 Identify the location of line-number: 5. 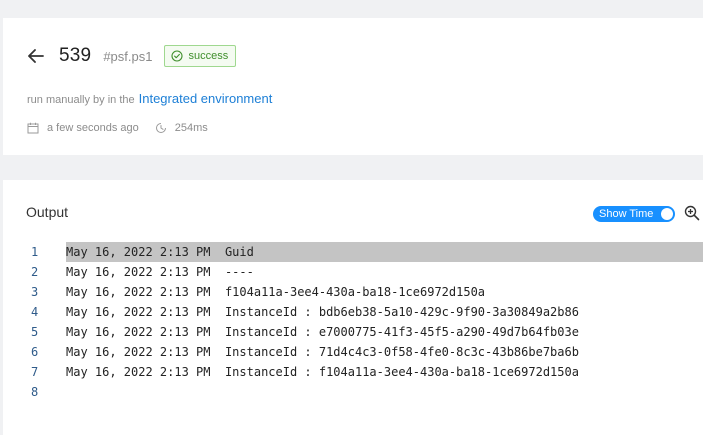
(35, 332).